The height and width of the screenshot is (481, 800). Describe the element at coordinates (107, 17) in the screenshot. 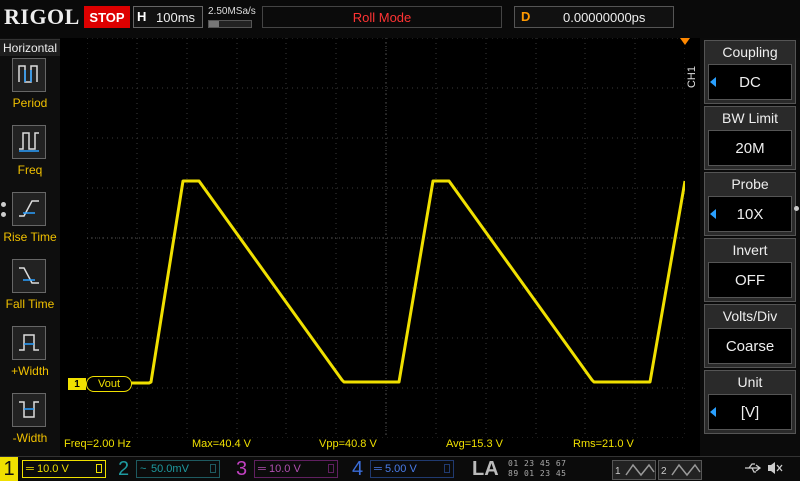

I see `run-stop-indicator: STOP` at that location.